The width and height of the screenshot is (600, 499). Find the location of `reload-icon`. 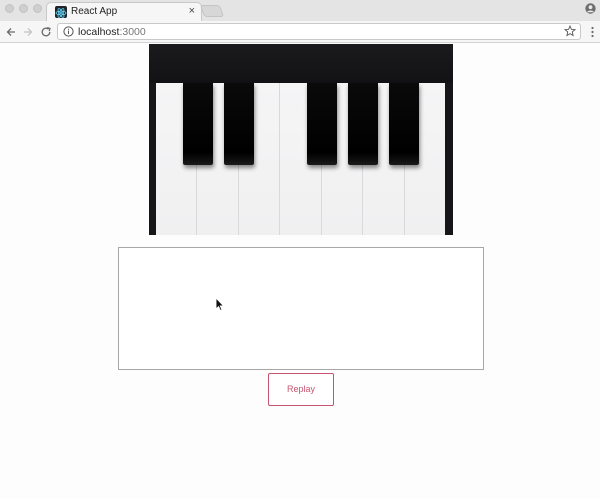

reload-icon is located at coordinates (46, 32).